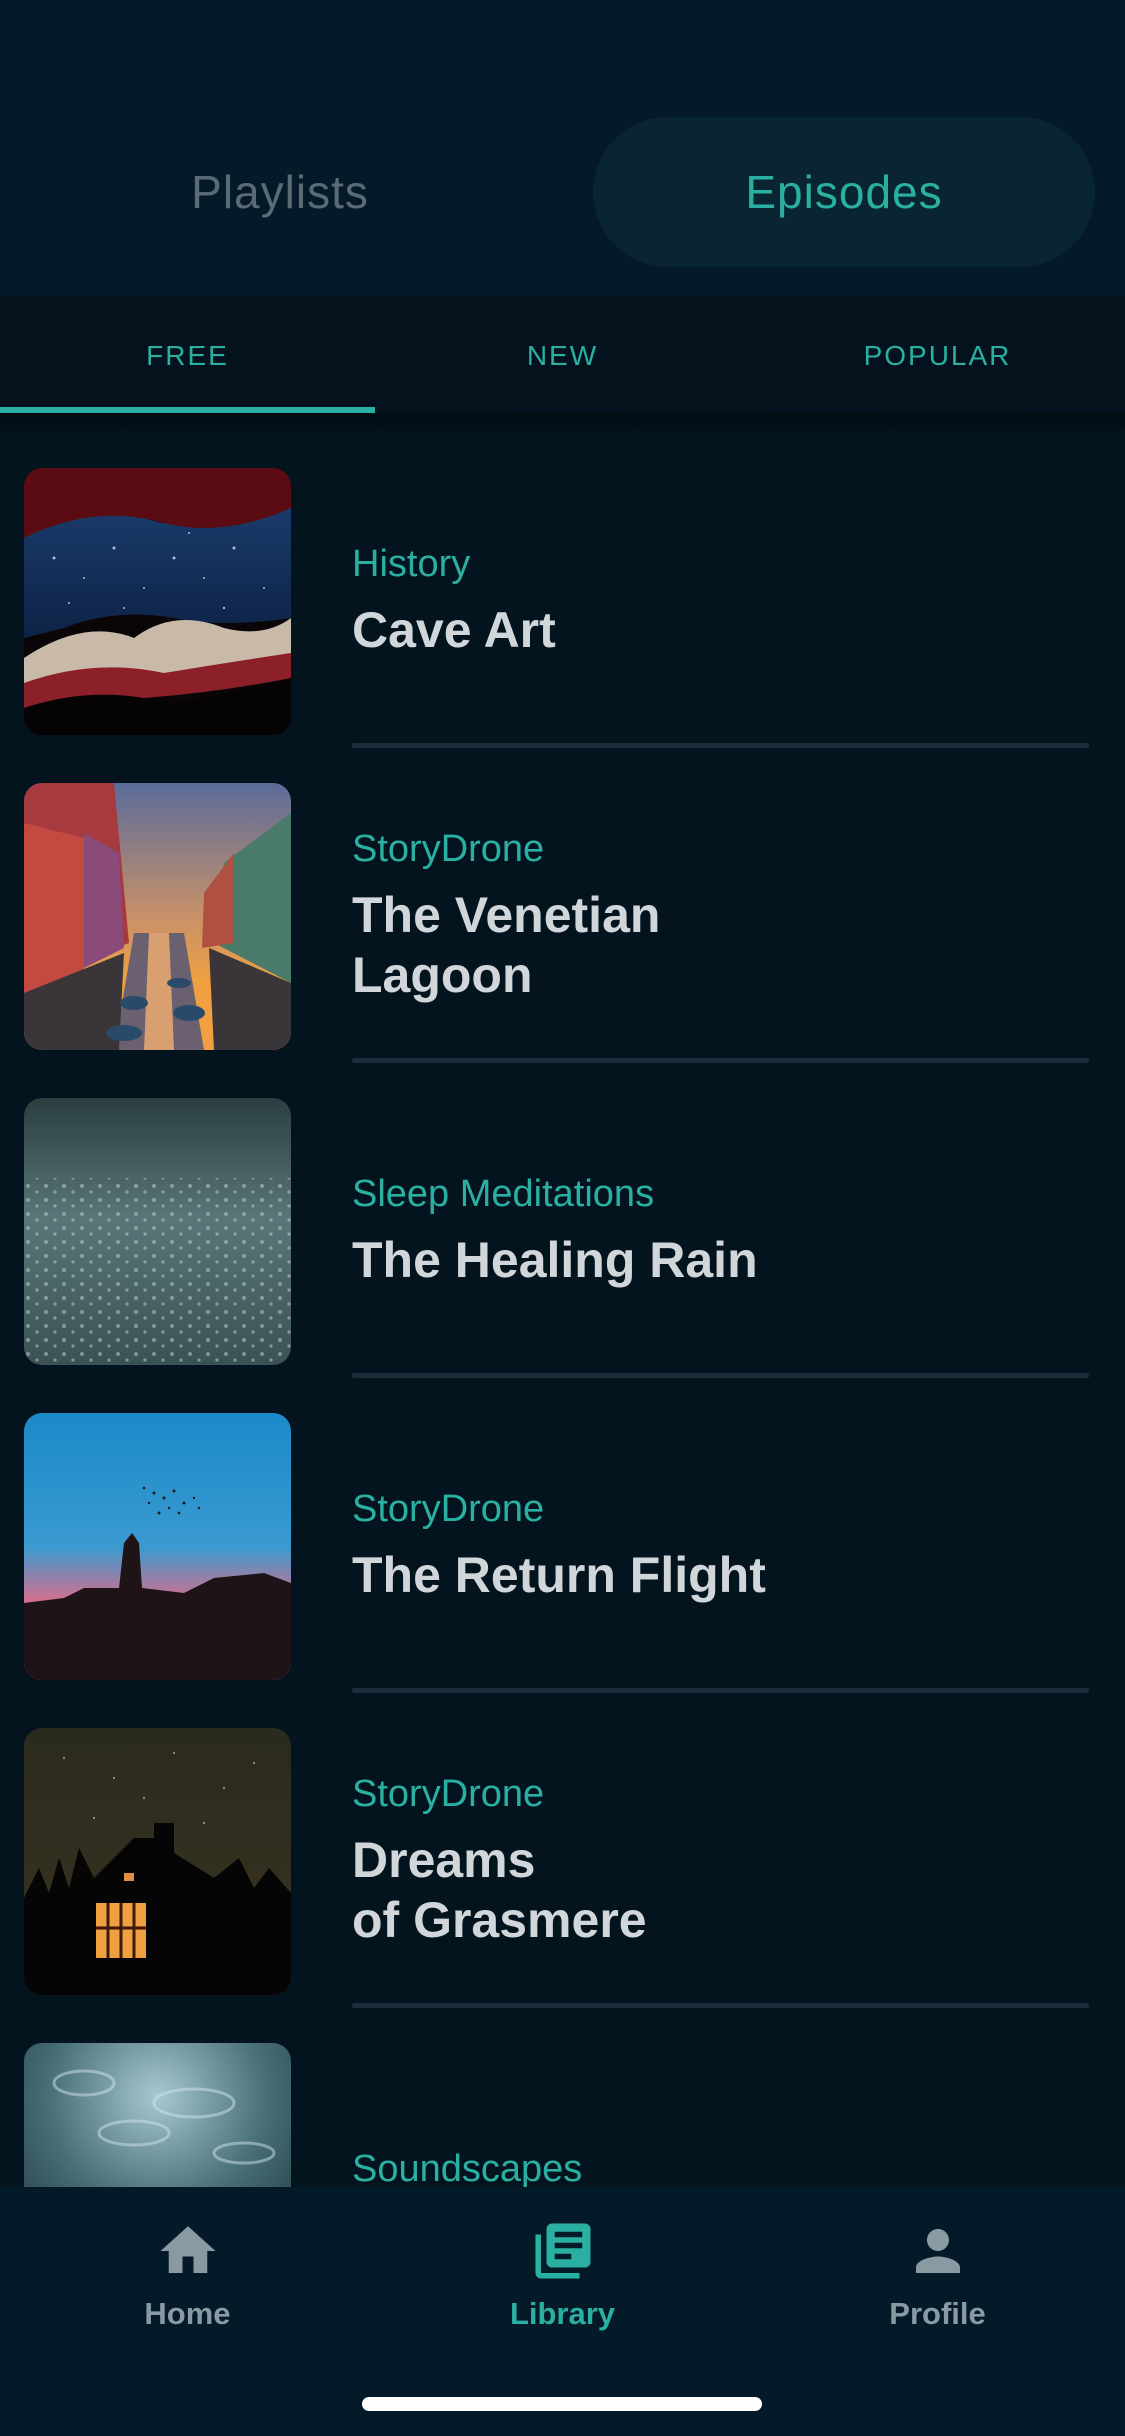 The height and width of the screenshot is (2436, 1125). I want to click on episode-row: StoryDrone The Venetian Lagoon, so click(562, 907).